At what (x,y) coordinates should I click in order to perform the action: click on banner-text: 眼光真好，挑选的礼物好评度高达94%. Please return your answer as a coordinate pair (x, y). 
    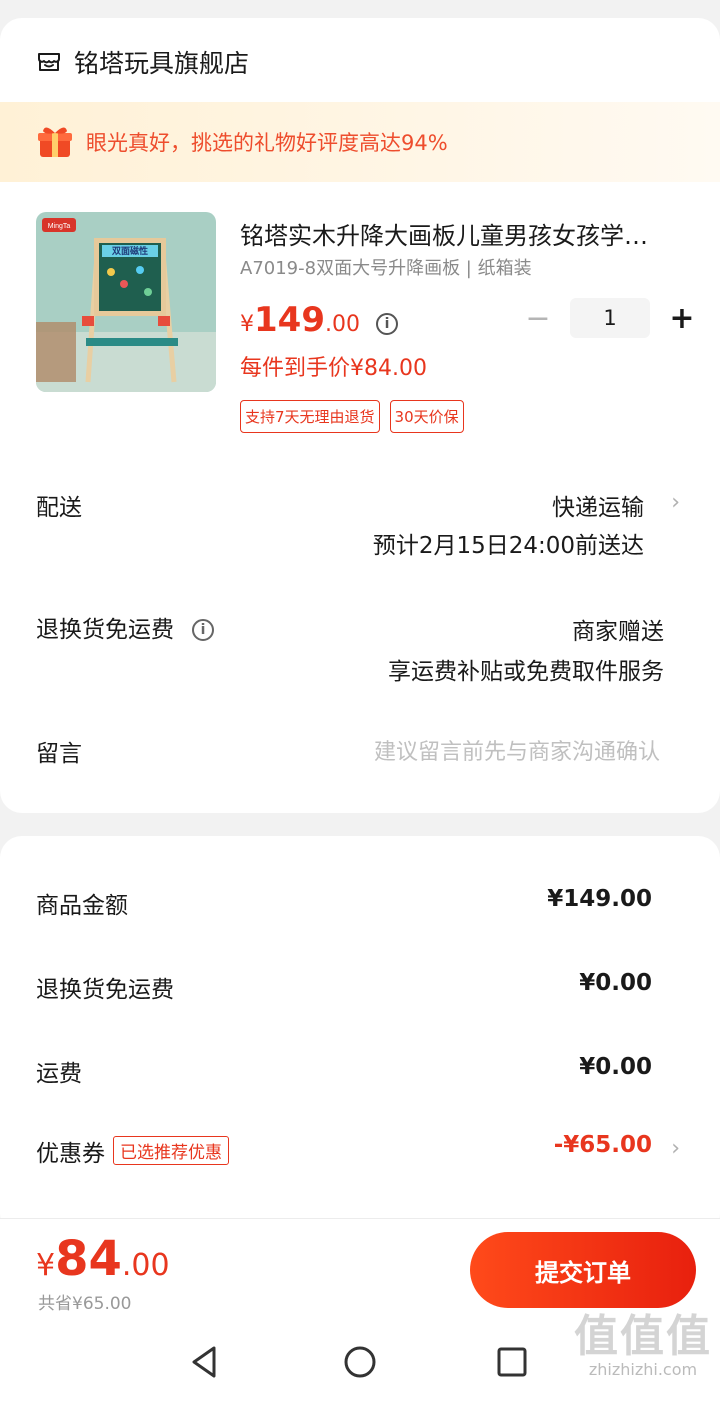
    Looking at the image, I should click on (267, 143).